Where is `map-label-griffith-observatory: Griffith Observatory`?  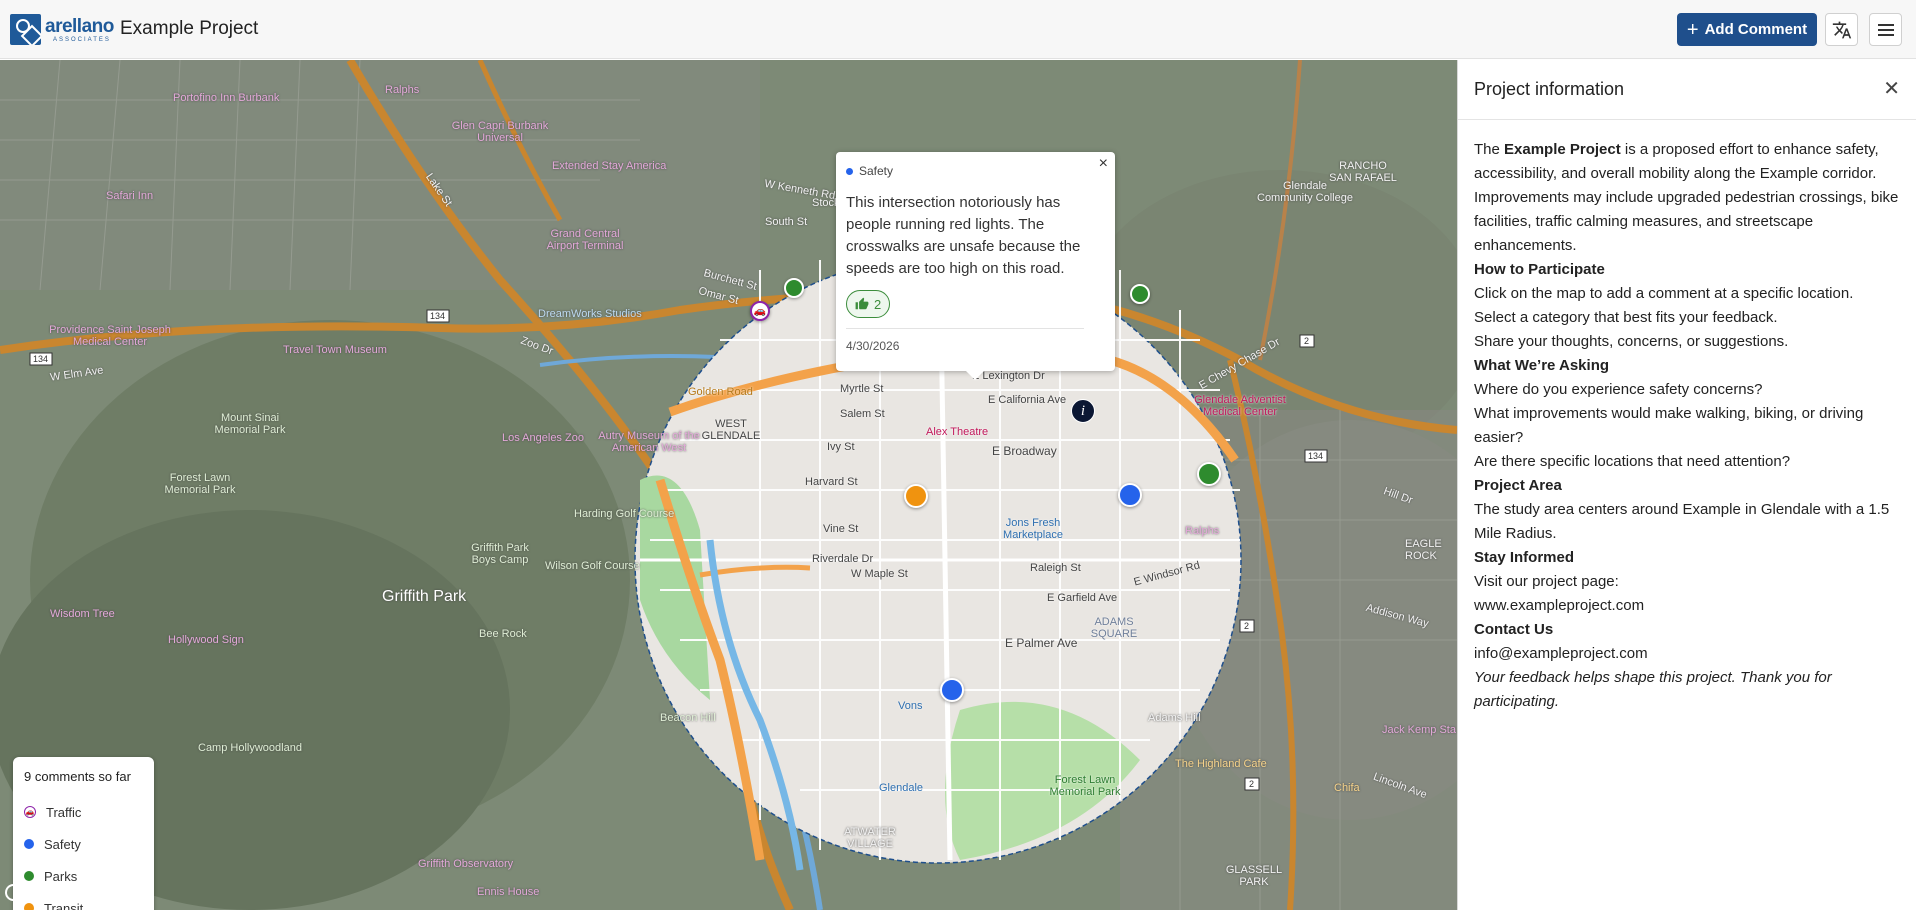 map-label-griffith-observatory: Griffith Observatory is located at coordinates (466, 864).